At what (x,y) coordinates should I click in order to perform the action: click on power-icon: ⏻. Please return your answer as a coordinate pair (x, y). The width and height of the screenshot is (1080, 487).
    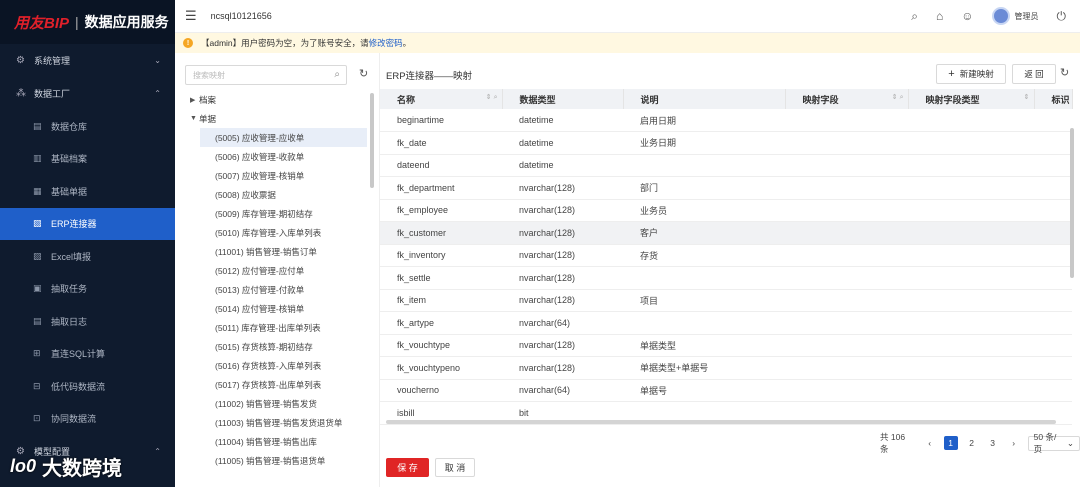
    Looking at the image, I should click on (1062, 16).